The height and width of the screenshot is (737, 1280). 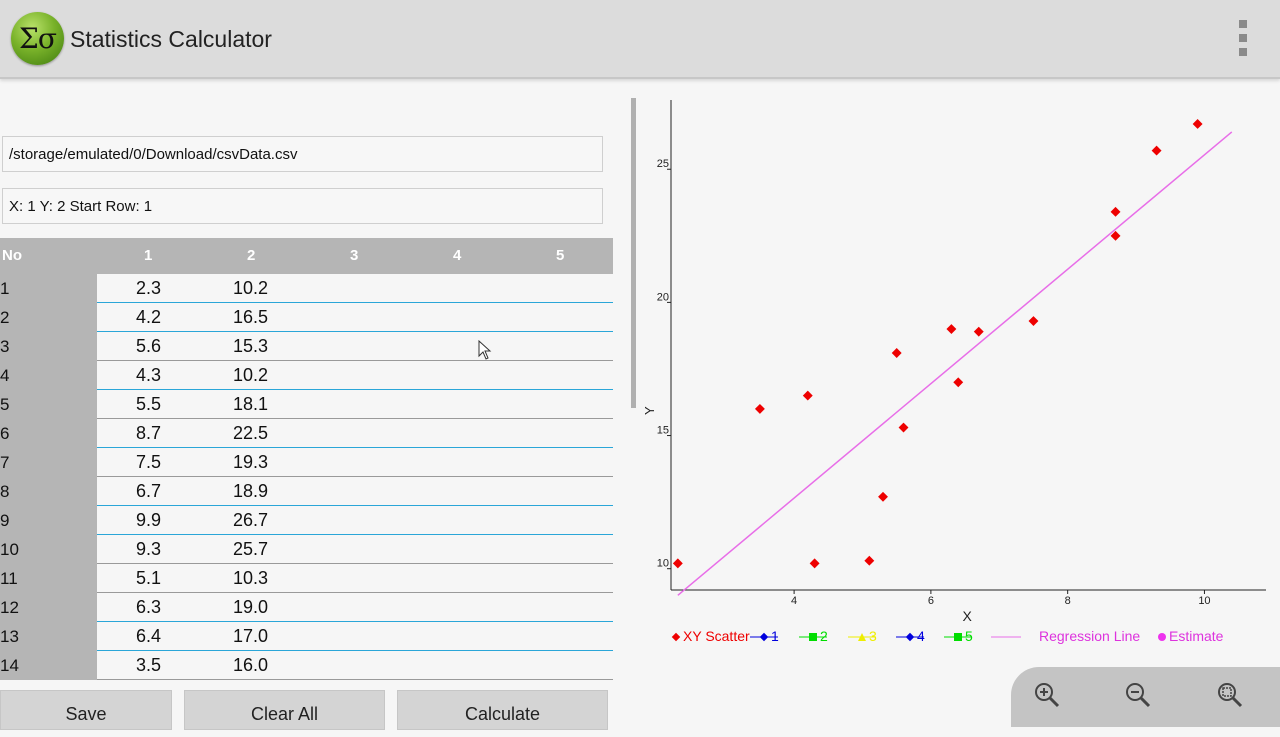 I want to click on cell-col-1: 6.3, so click(x=149, y=607).